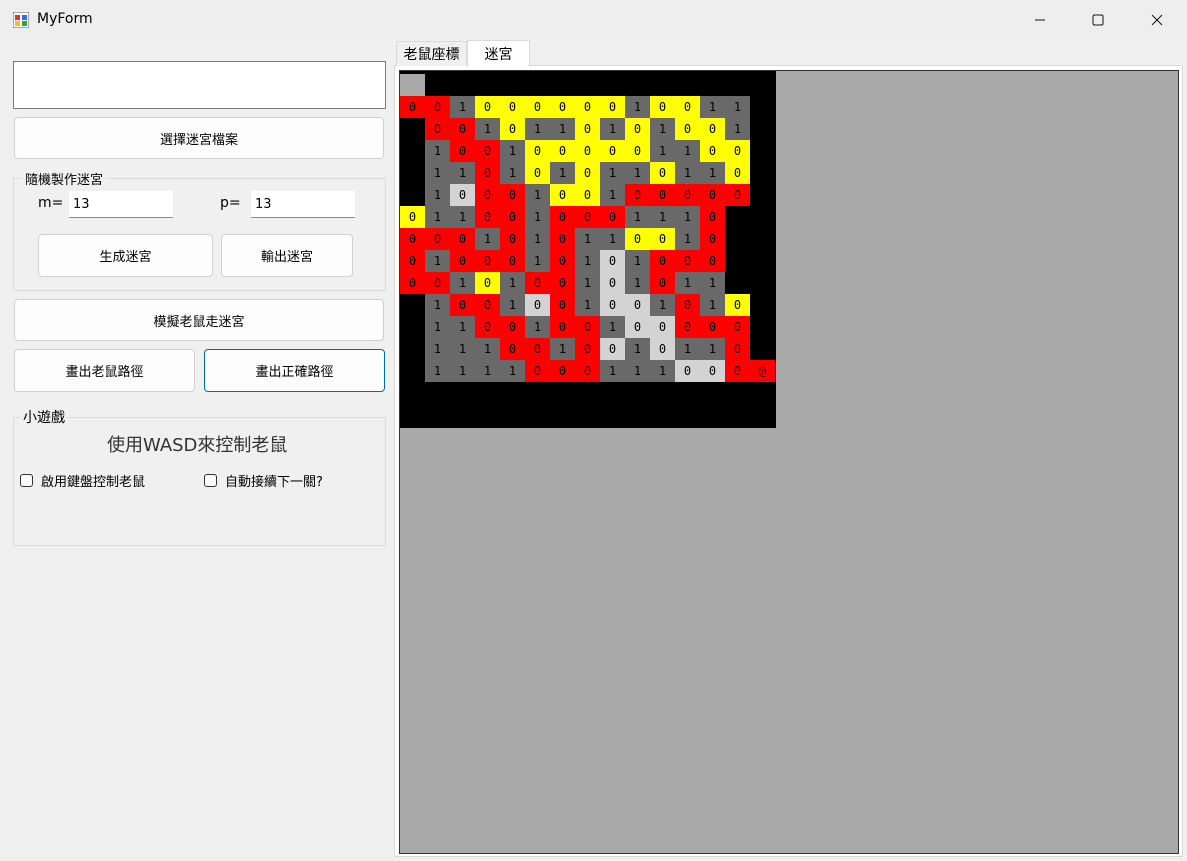 The image size is (1187, 861). What do you see at coordinates (1157, 20) in the screenshot?
I see `close-button` at bounding box center [1157, 20].